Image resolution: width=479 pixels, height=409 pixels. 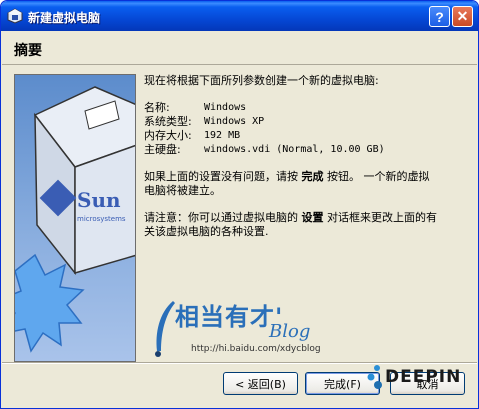 What do you see at coordinates (221, 176) in the screenshot?
I see `confirm-text: 如果上面的设置没有问题，请按` at bounding box center [221, 176].